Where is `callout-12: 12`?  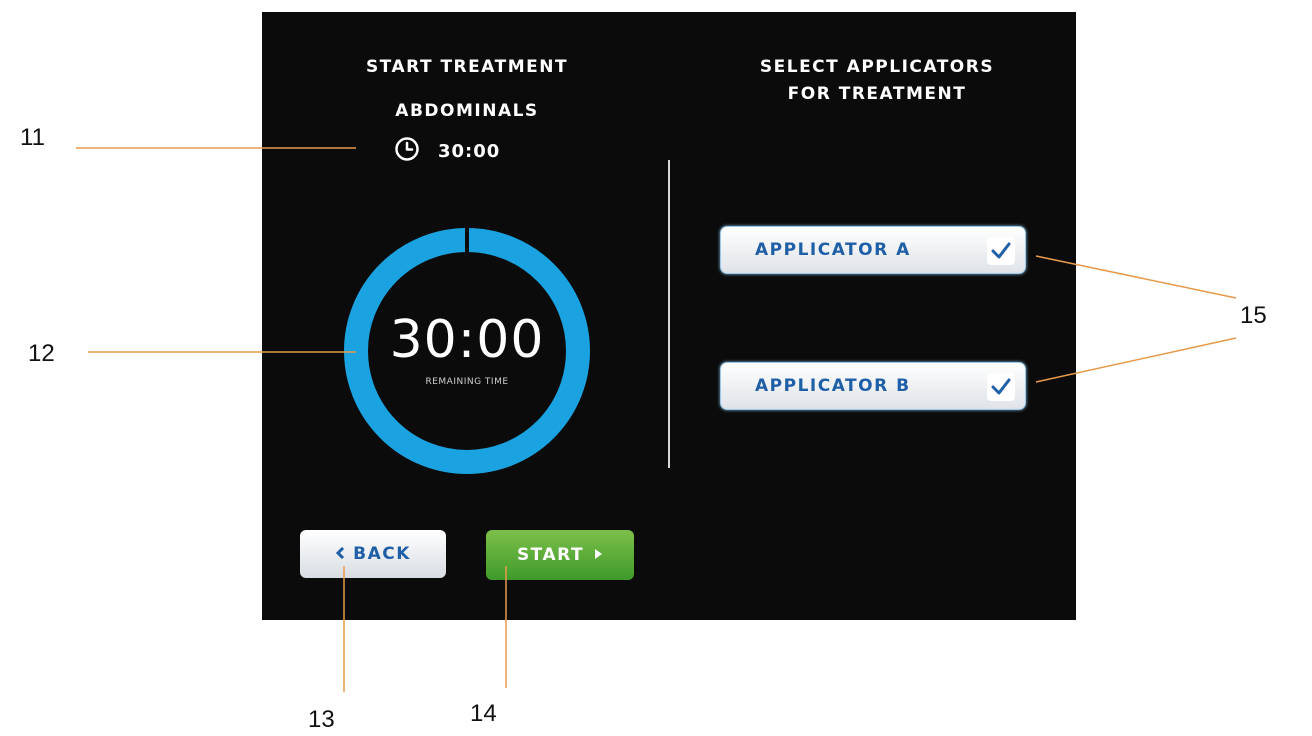 callout-12: 12 is located at coordinates (41, 353).